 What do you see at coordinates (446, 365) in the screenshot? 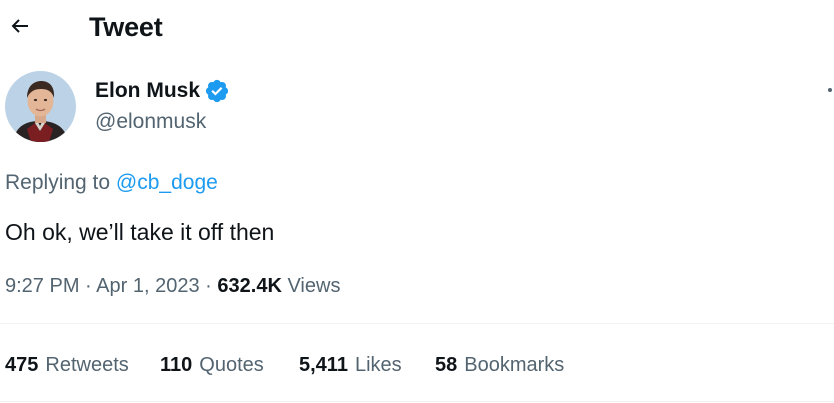
I see `stat-count: 58` at bounding box center [446, 365].